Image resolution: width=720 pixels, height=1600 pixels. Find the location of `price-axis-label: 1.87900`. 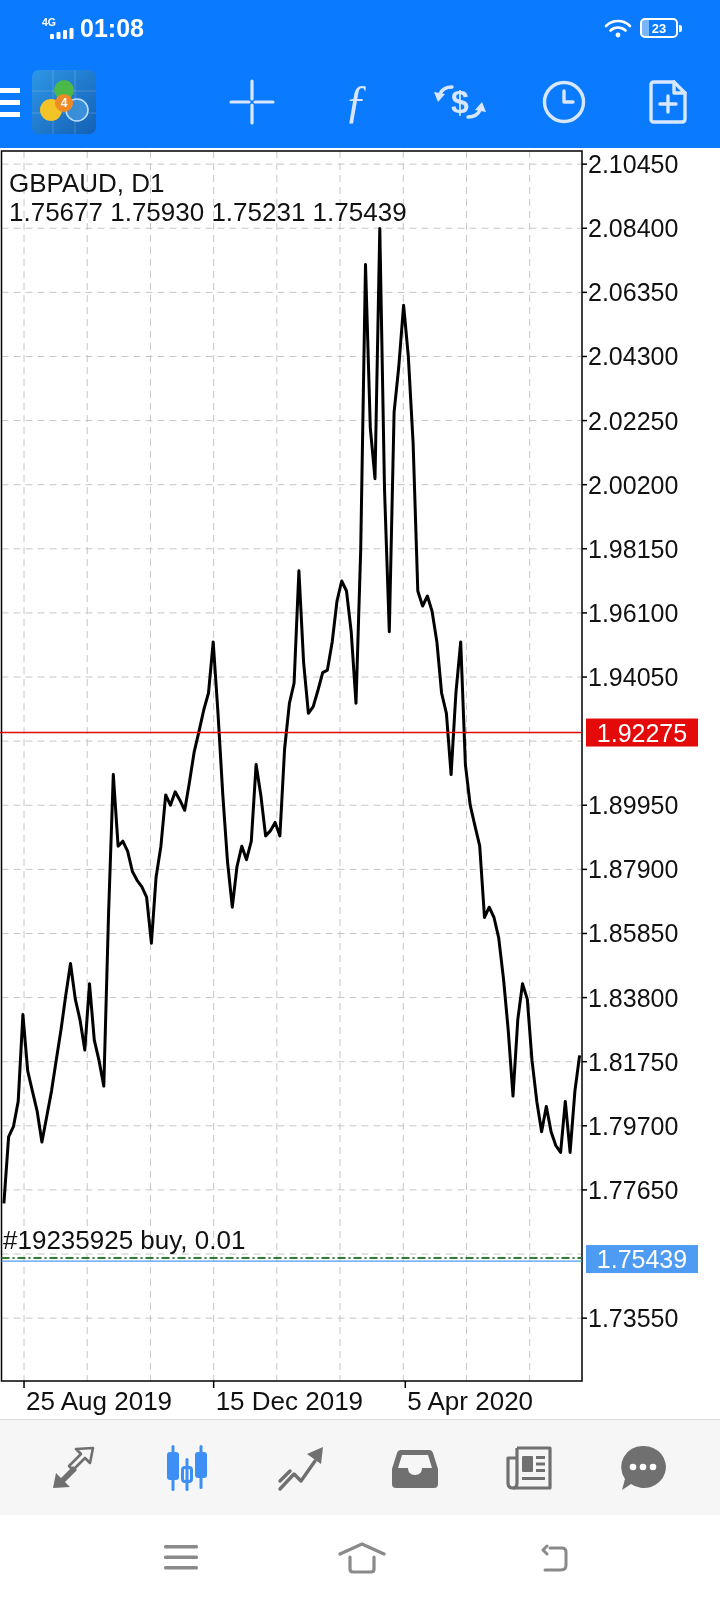

price-axis-label: 1.87900 is located at coordinates (633, 869).